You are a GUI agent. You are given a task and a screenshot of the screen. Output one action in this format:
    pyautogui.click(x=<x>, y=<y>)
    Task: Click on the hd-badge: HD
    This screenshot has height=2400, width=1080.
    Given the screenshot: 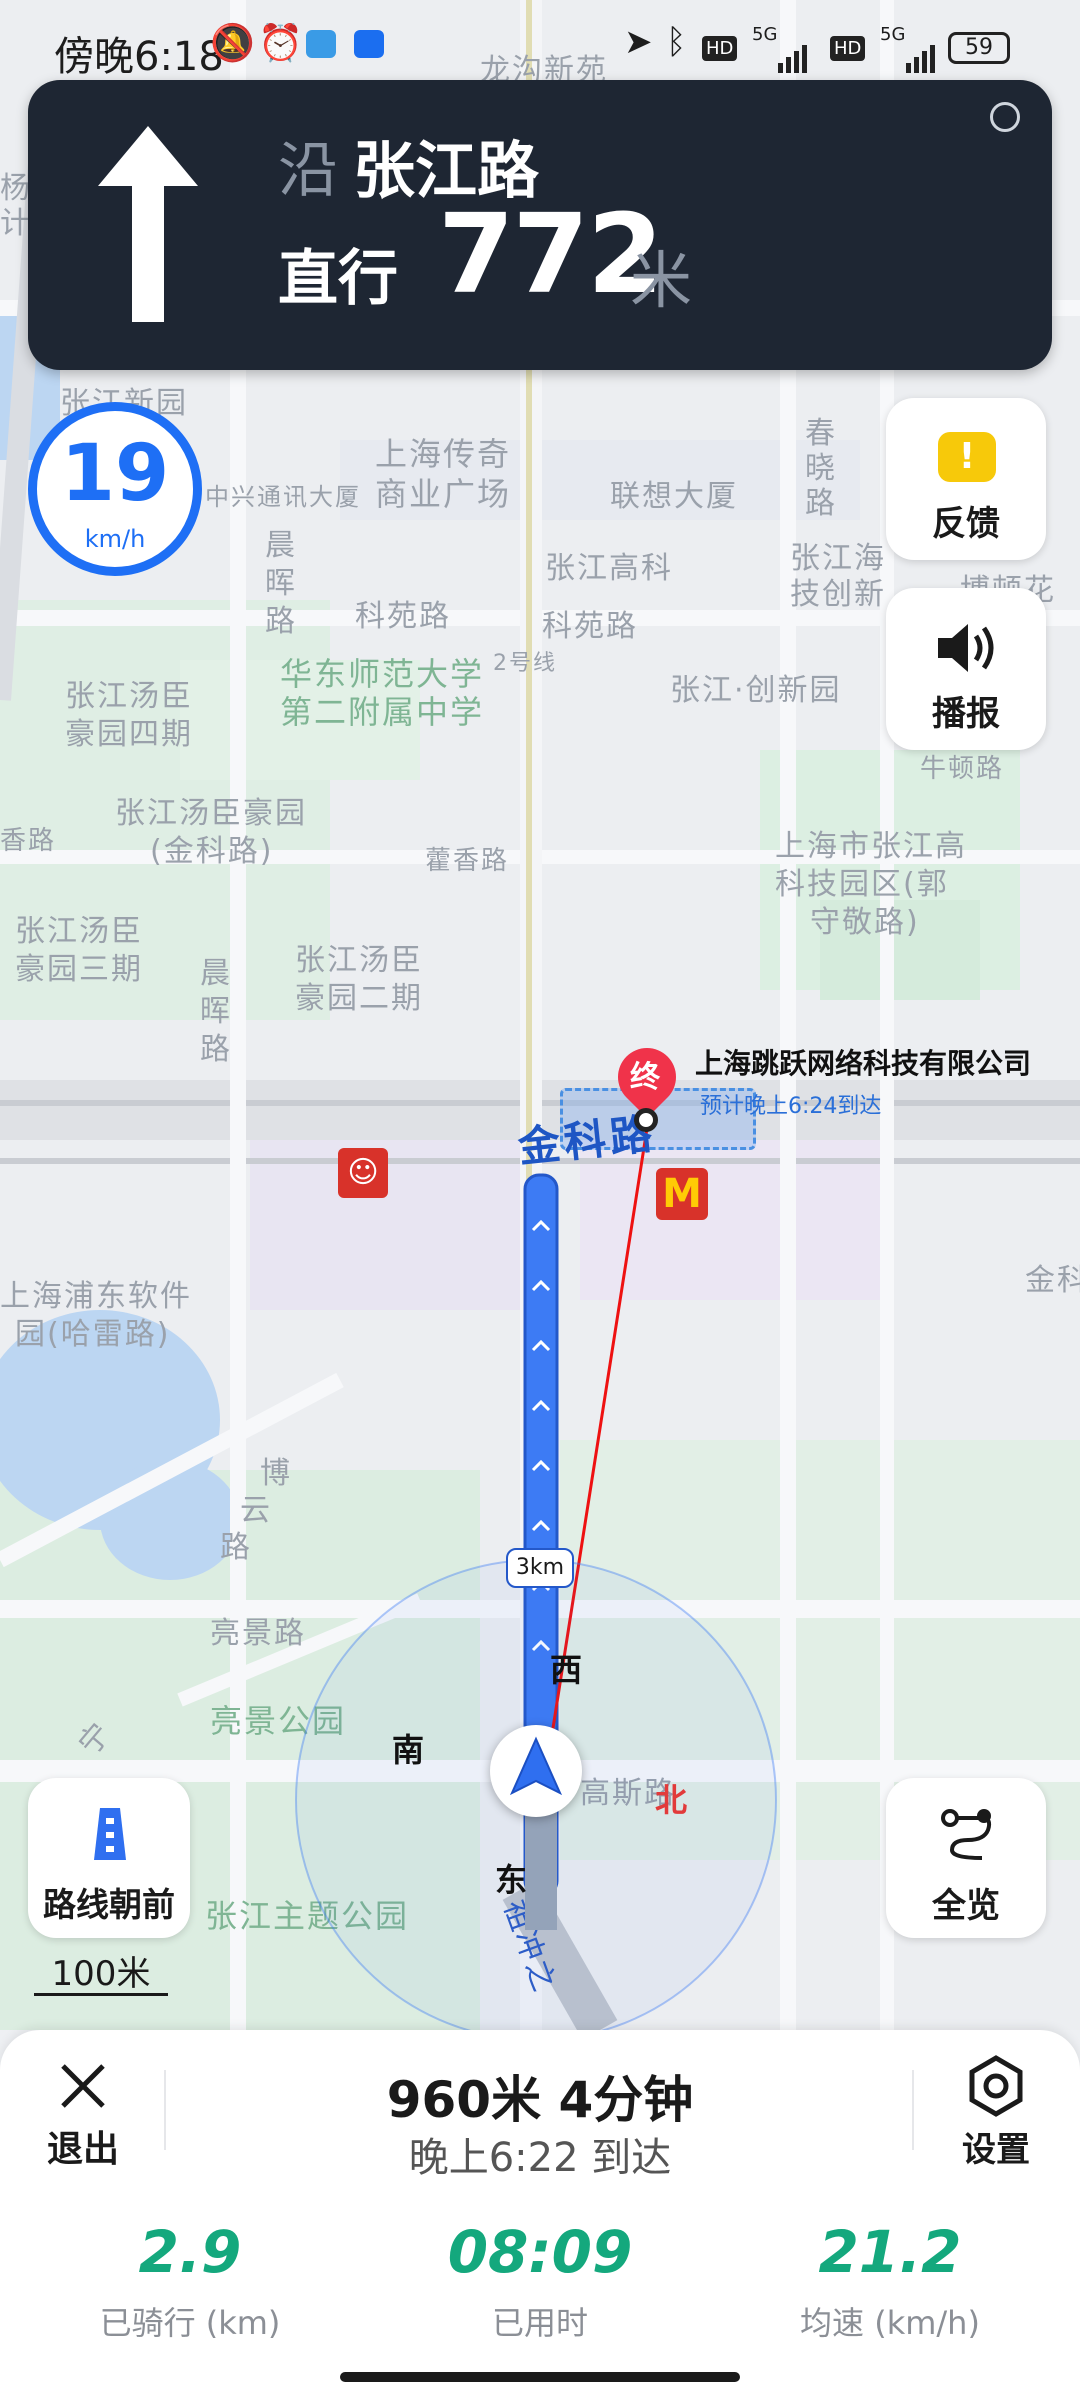 What is the action you would take?
    pyautogui.click(x=720, y=48)
    